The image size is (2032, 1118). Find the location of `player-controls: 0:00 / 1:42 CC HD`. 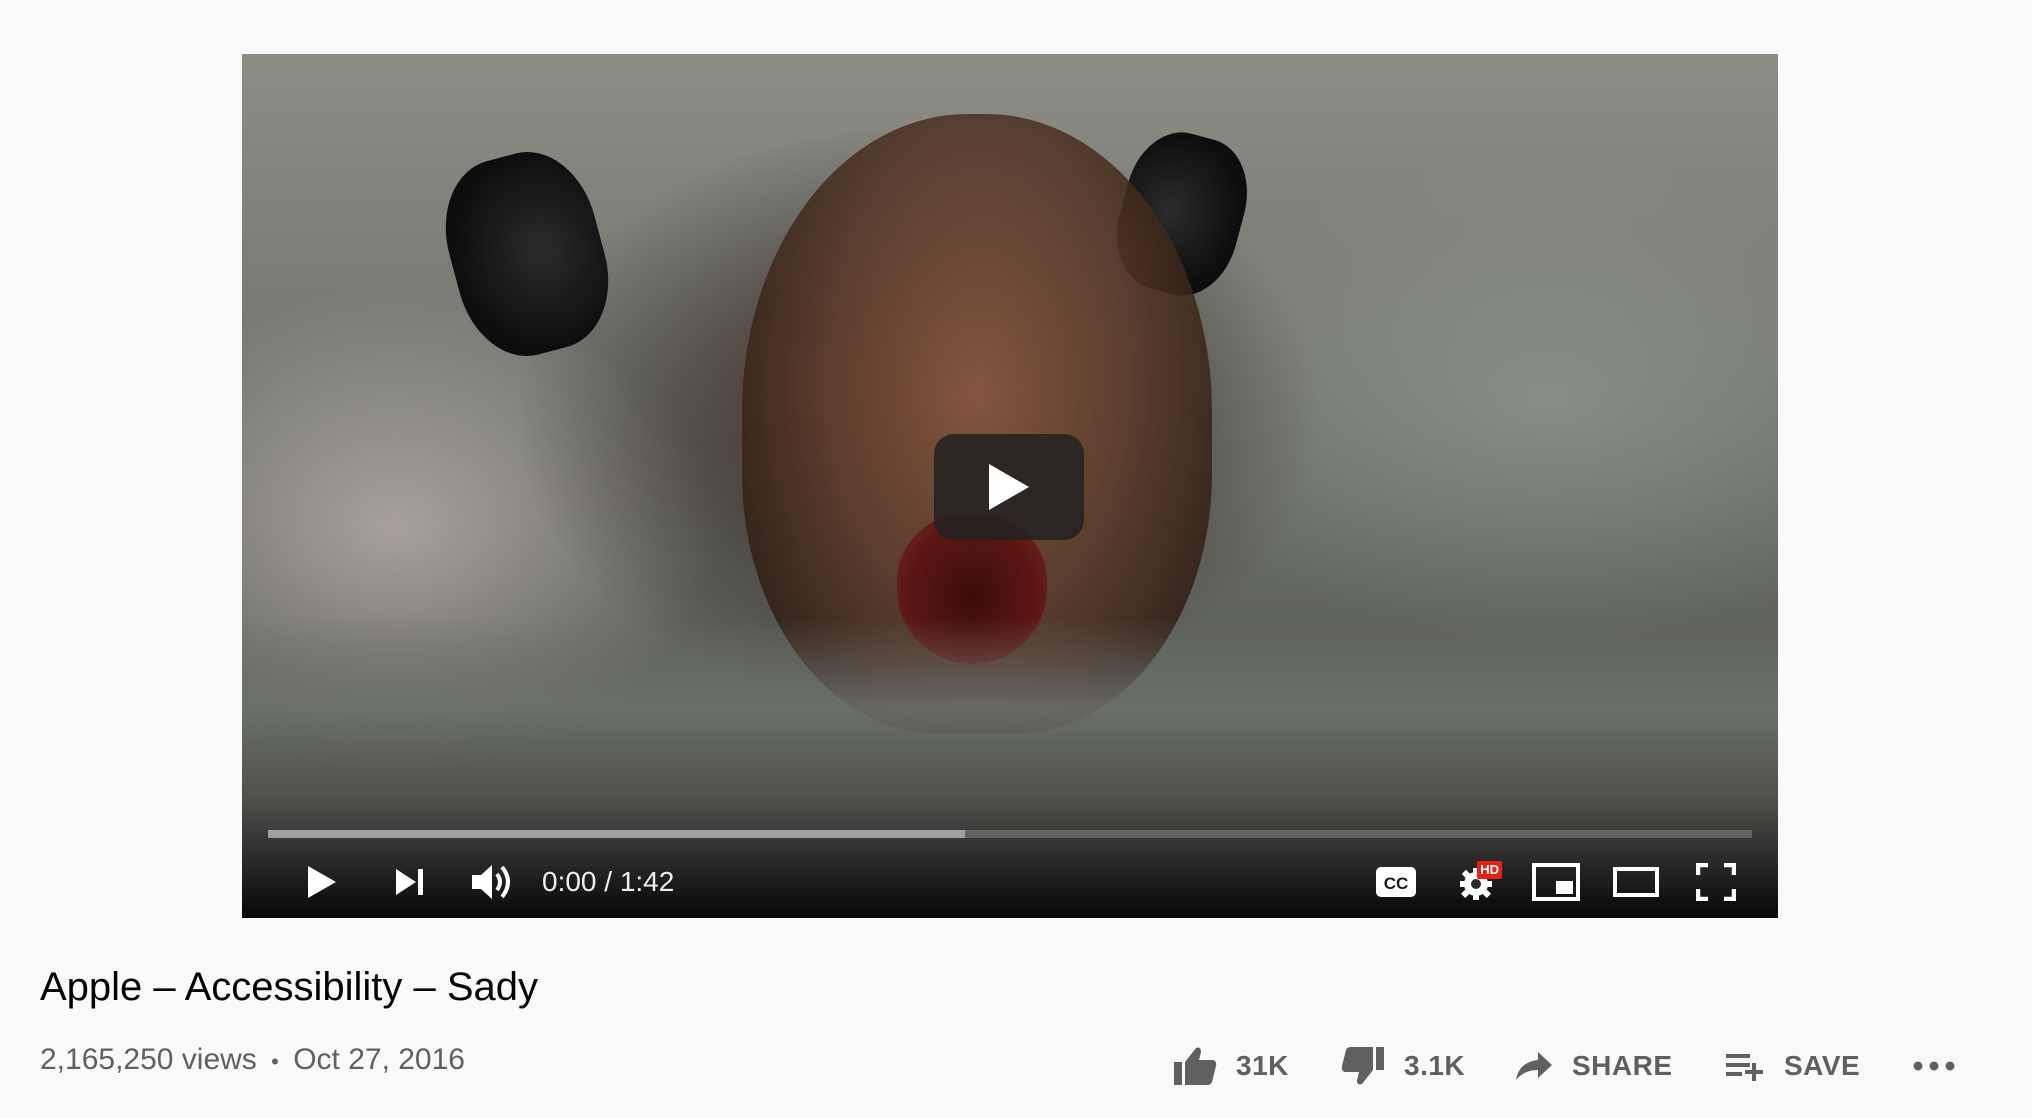

player-controls: 0:00 / 1:42 CC HD is located at coordinates (1010, 882).